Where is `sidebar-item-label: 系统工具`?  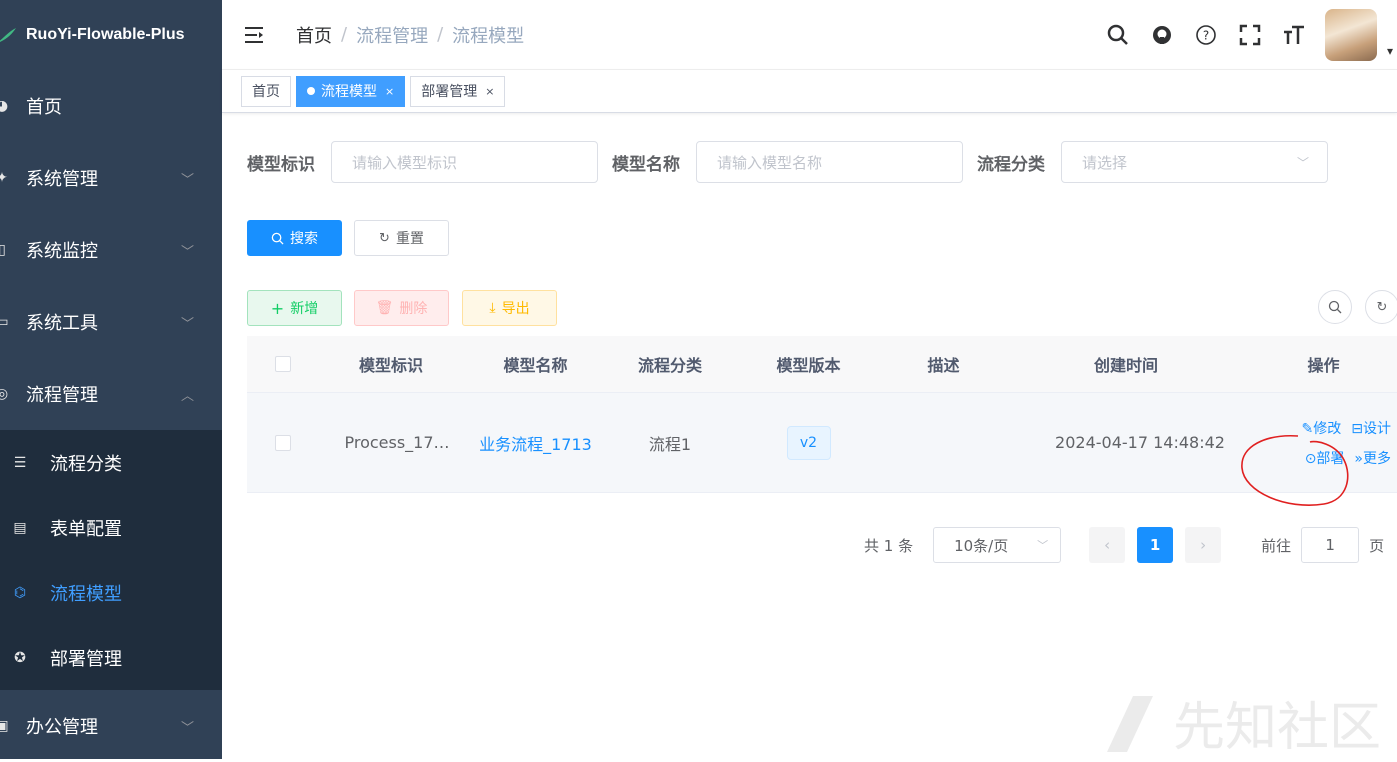
sidebar-item-label: 系统工具 is located at coordinates (62, 323).